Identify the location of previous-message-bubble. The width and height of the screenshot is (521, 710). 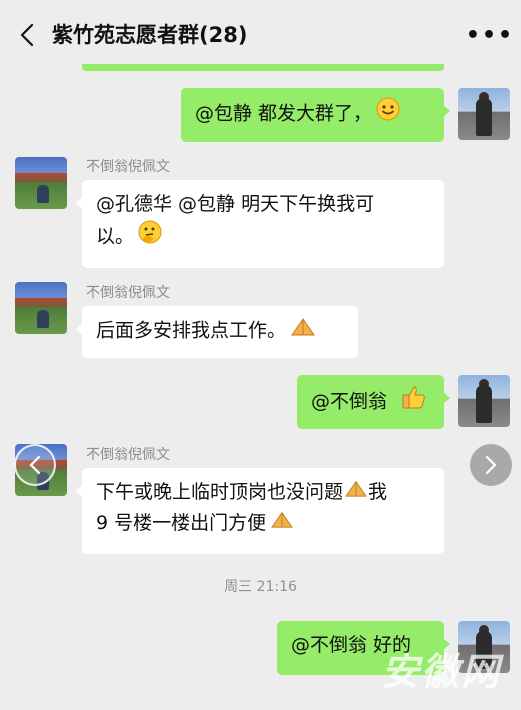
(263, 67).